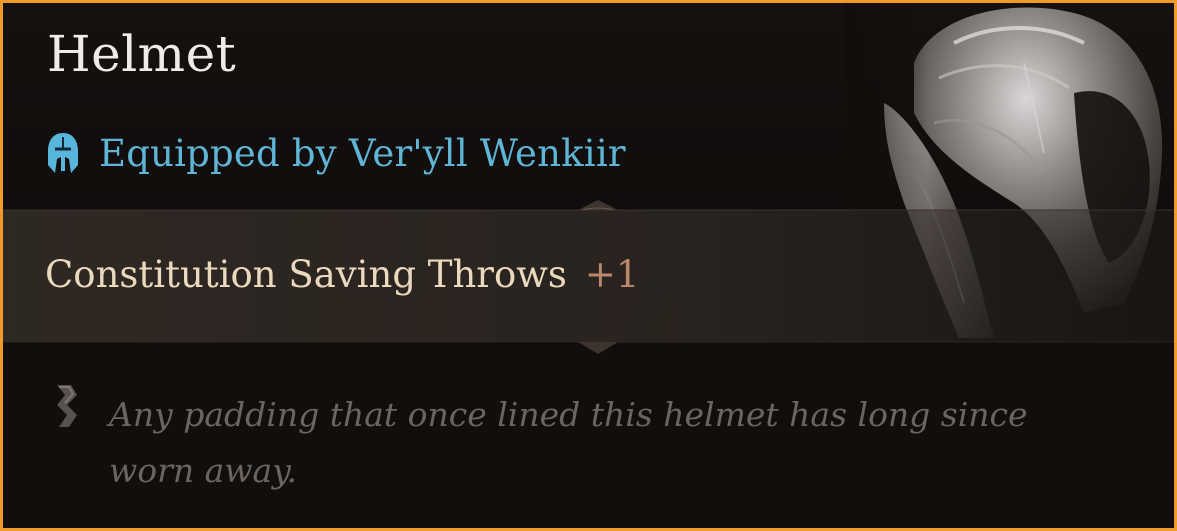  I want to click on equipped-by-text: Equipped by Ver'yll Wenkiir, so click(362, 153).